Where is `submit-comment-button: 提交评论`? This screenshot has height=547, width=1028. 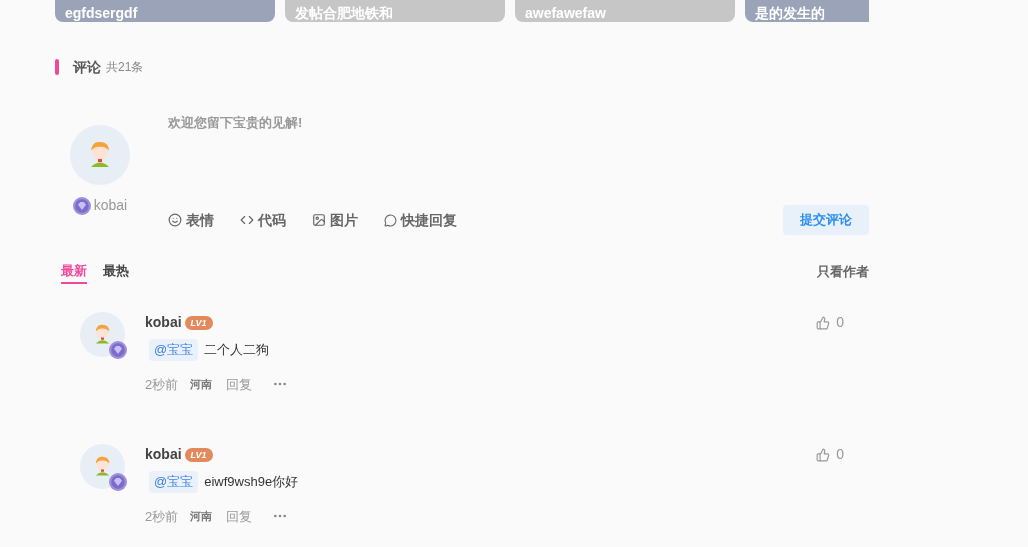 submit-comment-button: 提交评论 is located at coordinates (826, 220).